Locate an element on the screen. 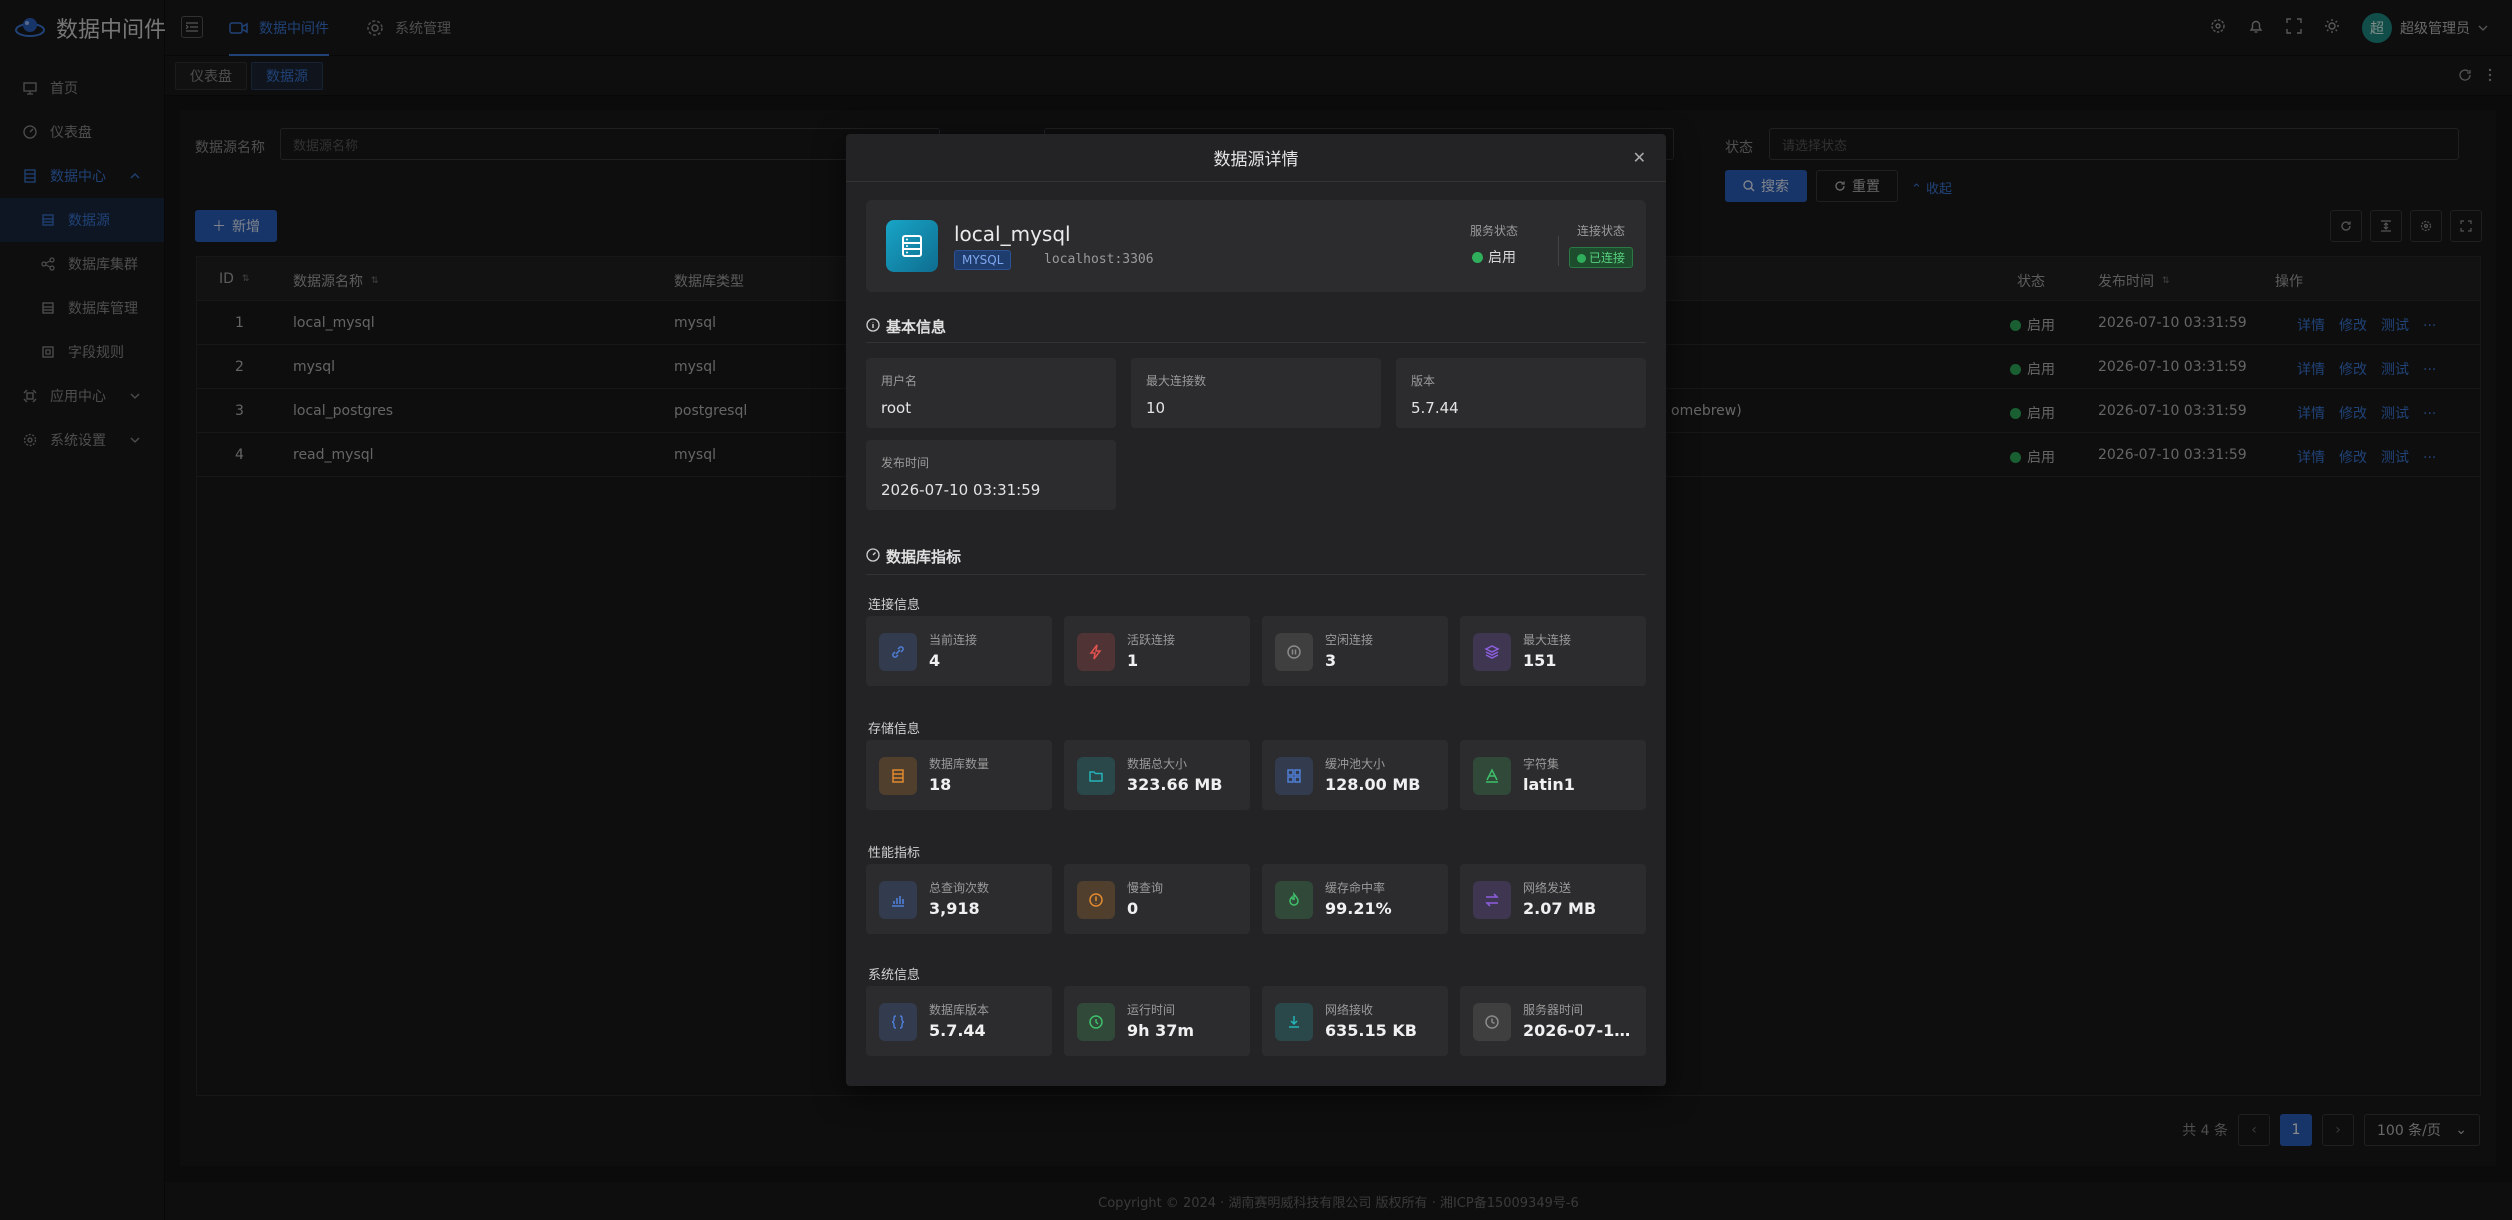  modal-title: 数据源详情 is located at coordinates (1256, 160).